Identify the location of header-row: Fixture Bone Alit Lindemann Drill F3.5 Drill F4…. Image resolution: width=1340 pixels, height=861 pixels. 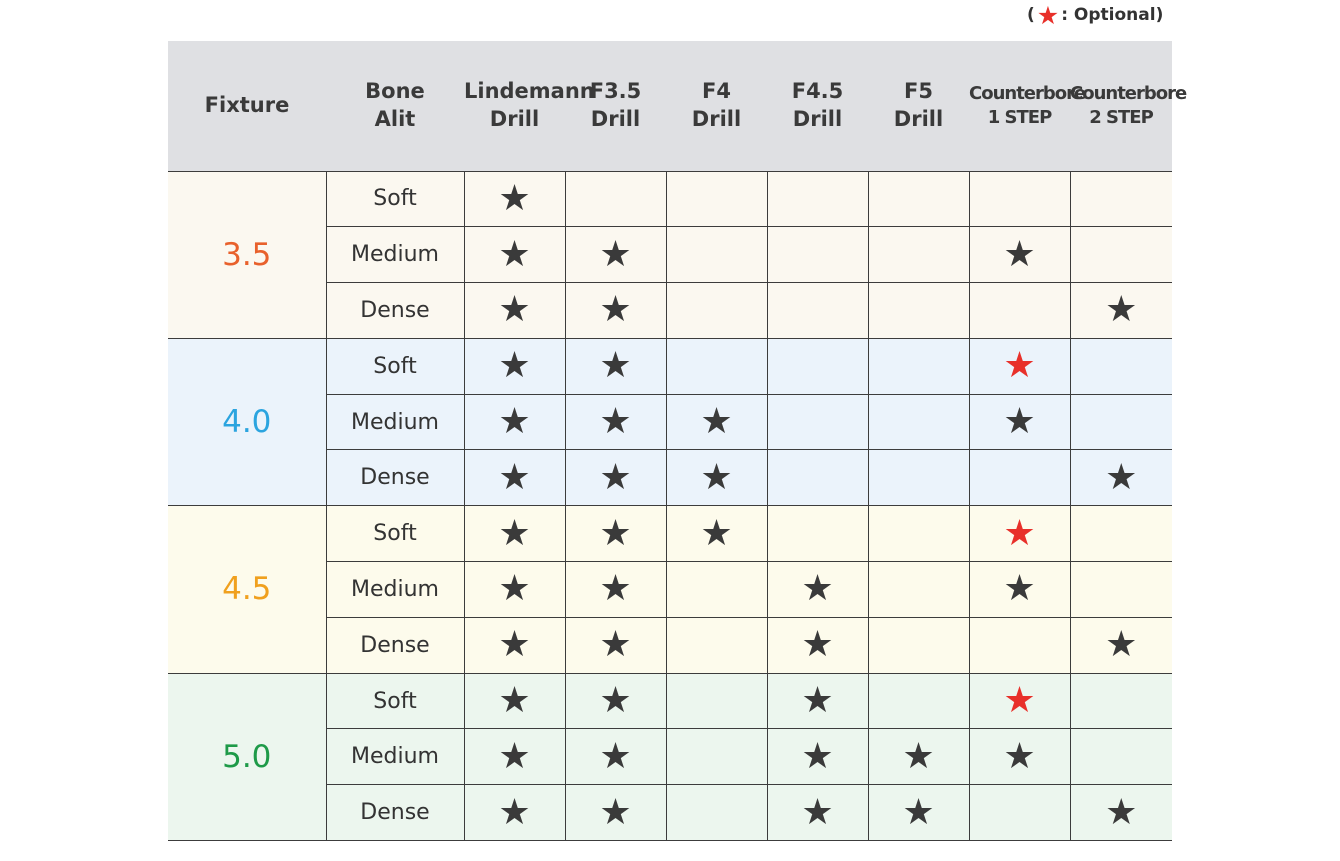
(677, 106).